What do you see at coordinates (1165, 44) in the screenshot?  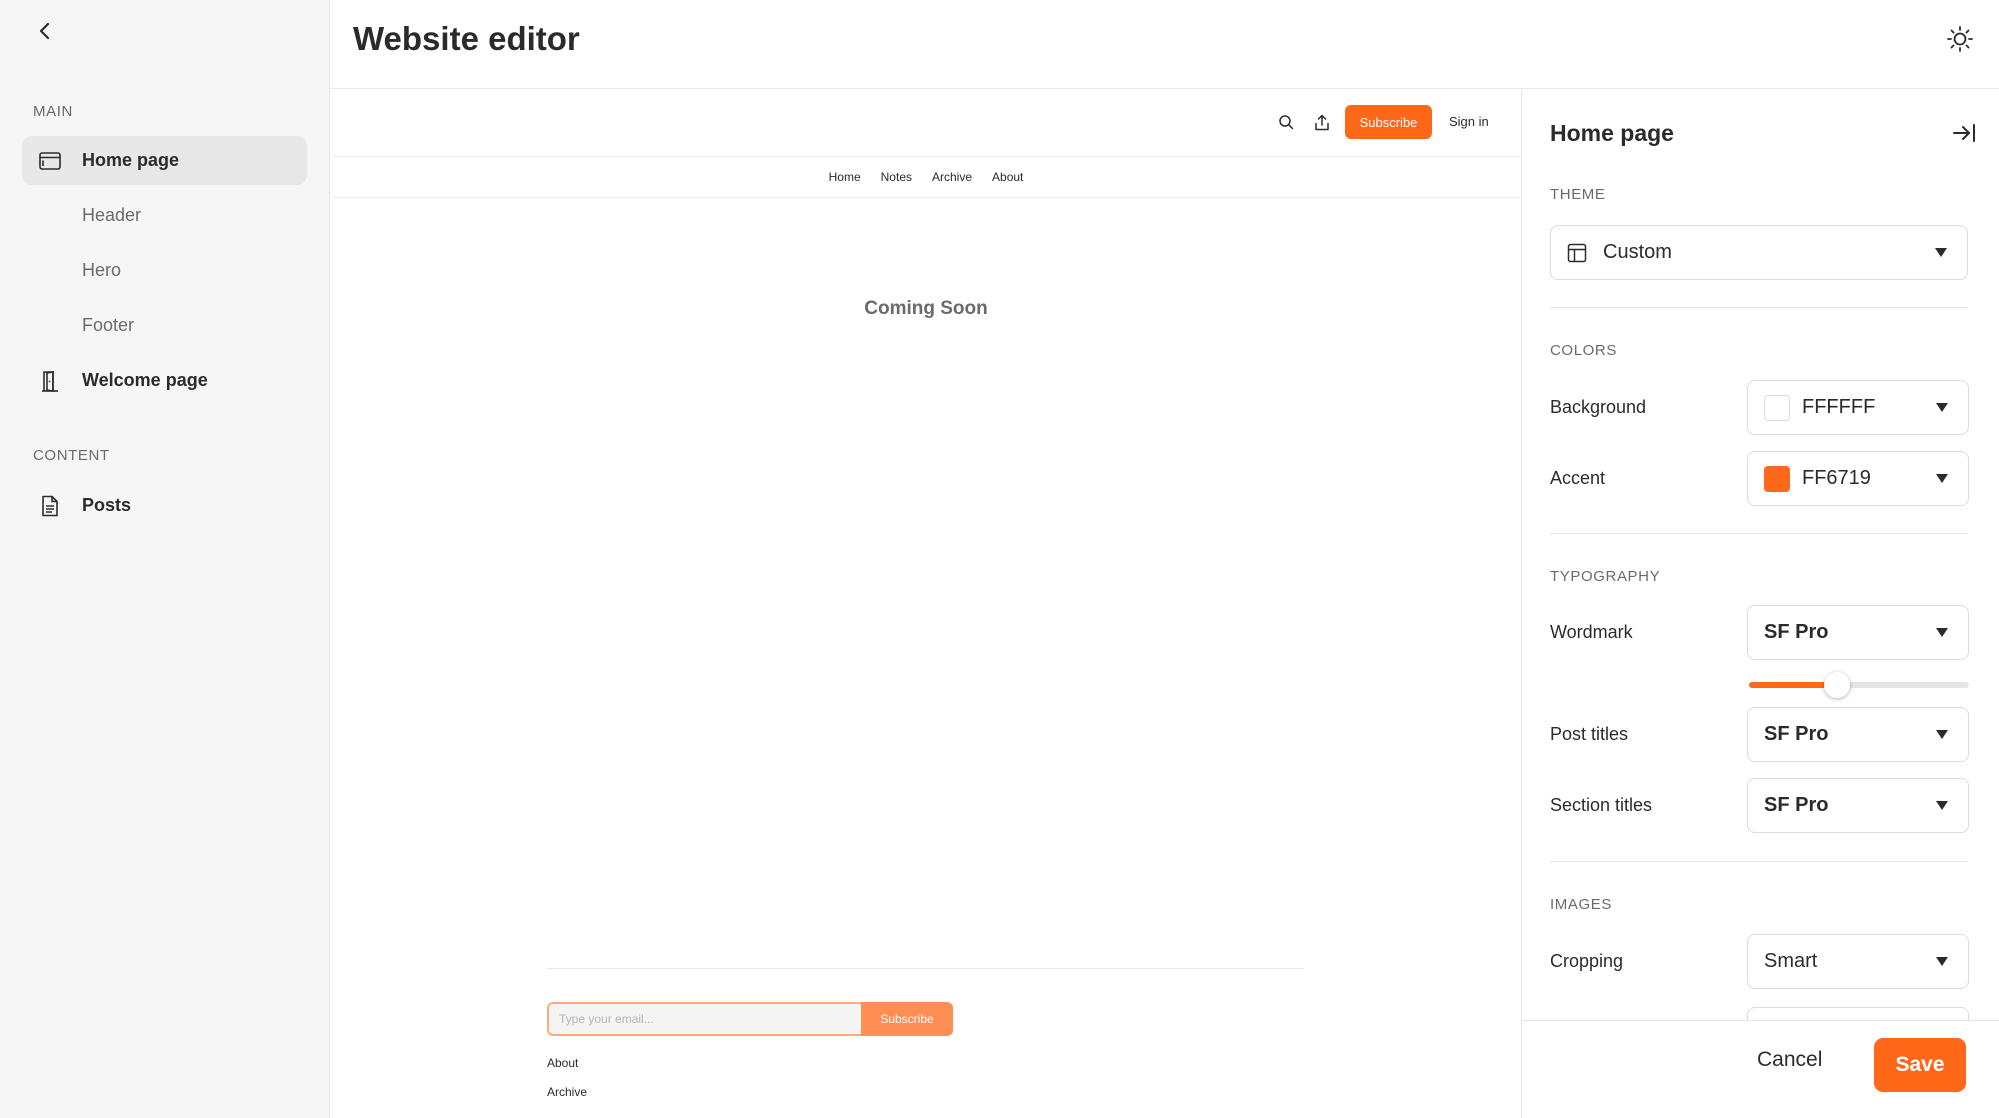 I see `top-bar: Website editor` at bounding box center [1165, 44].